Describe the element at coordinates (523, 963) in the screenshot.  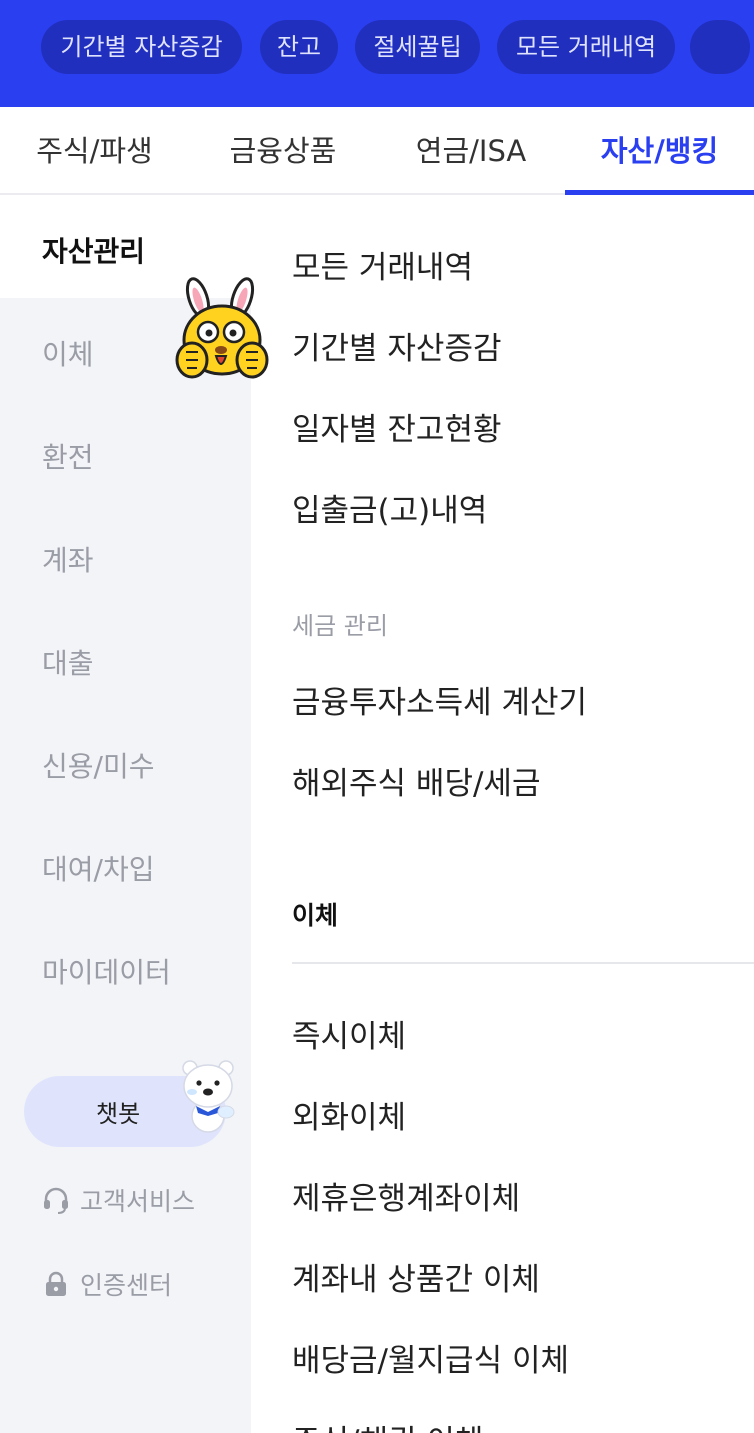
I see `section-divider` at that location.